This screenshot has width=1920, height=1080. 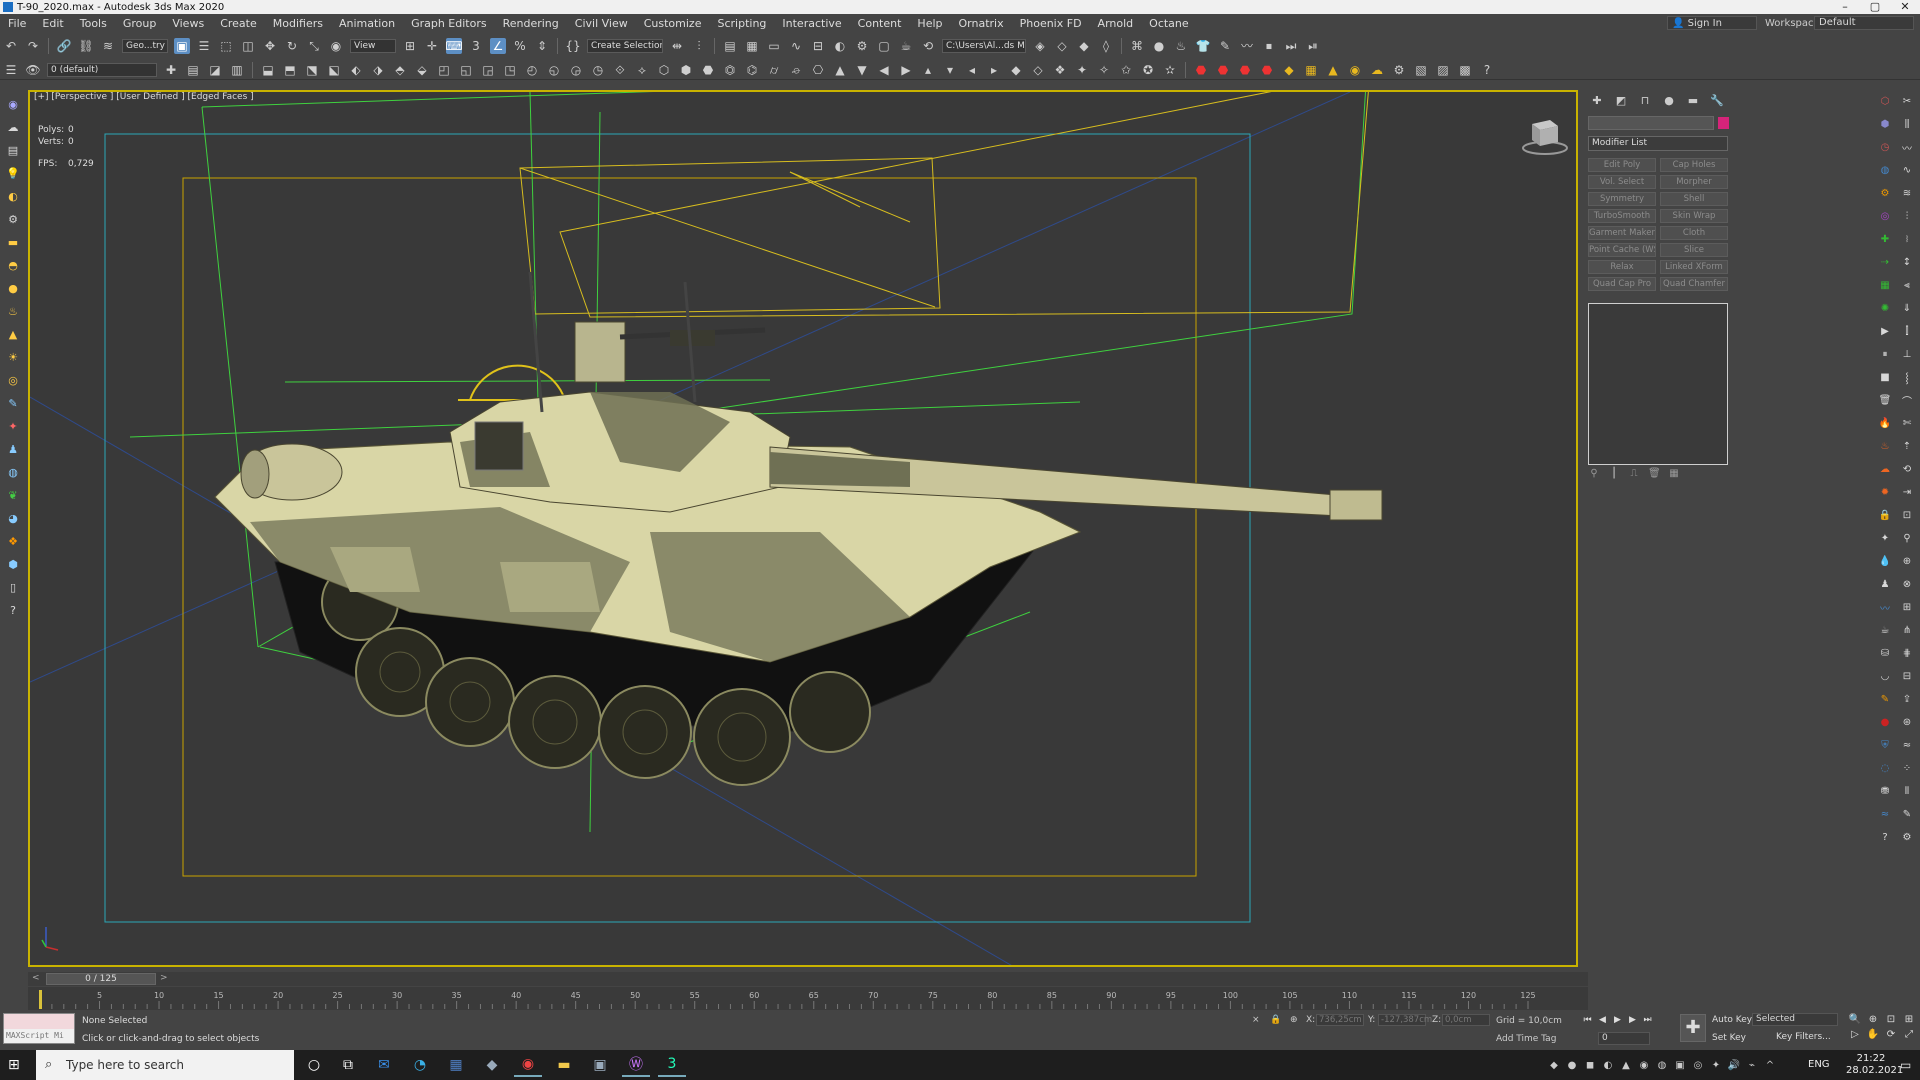 I want to click on modifier-button: Relax, so click(x=1622, y=267).